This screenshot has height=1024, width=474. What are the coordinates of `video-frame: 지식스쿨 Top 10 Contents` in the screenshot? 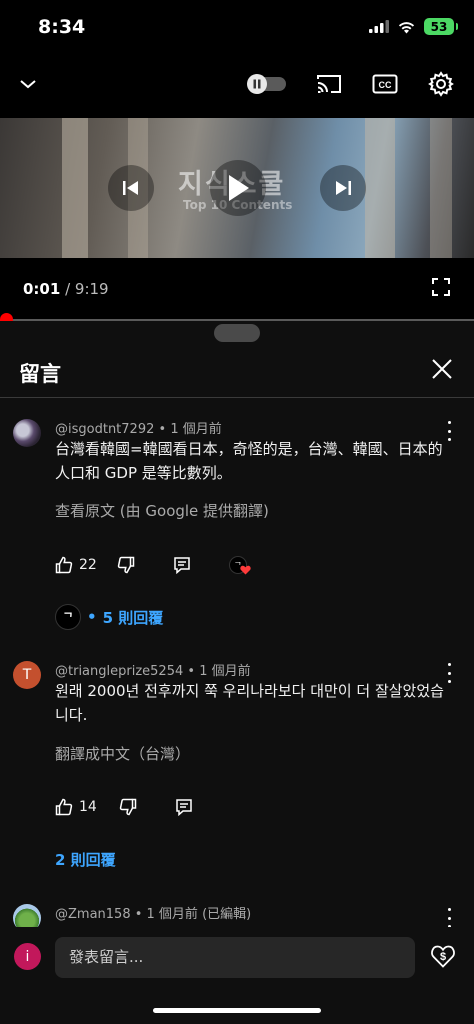 It's located at (237, 188).